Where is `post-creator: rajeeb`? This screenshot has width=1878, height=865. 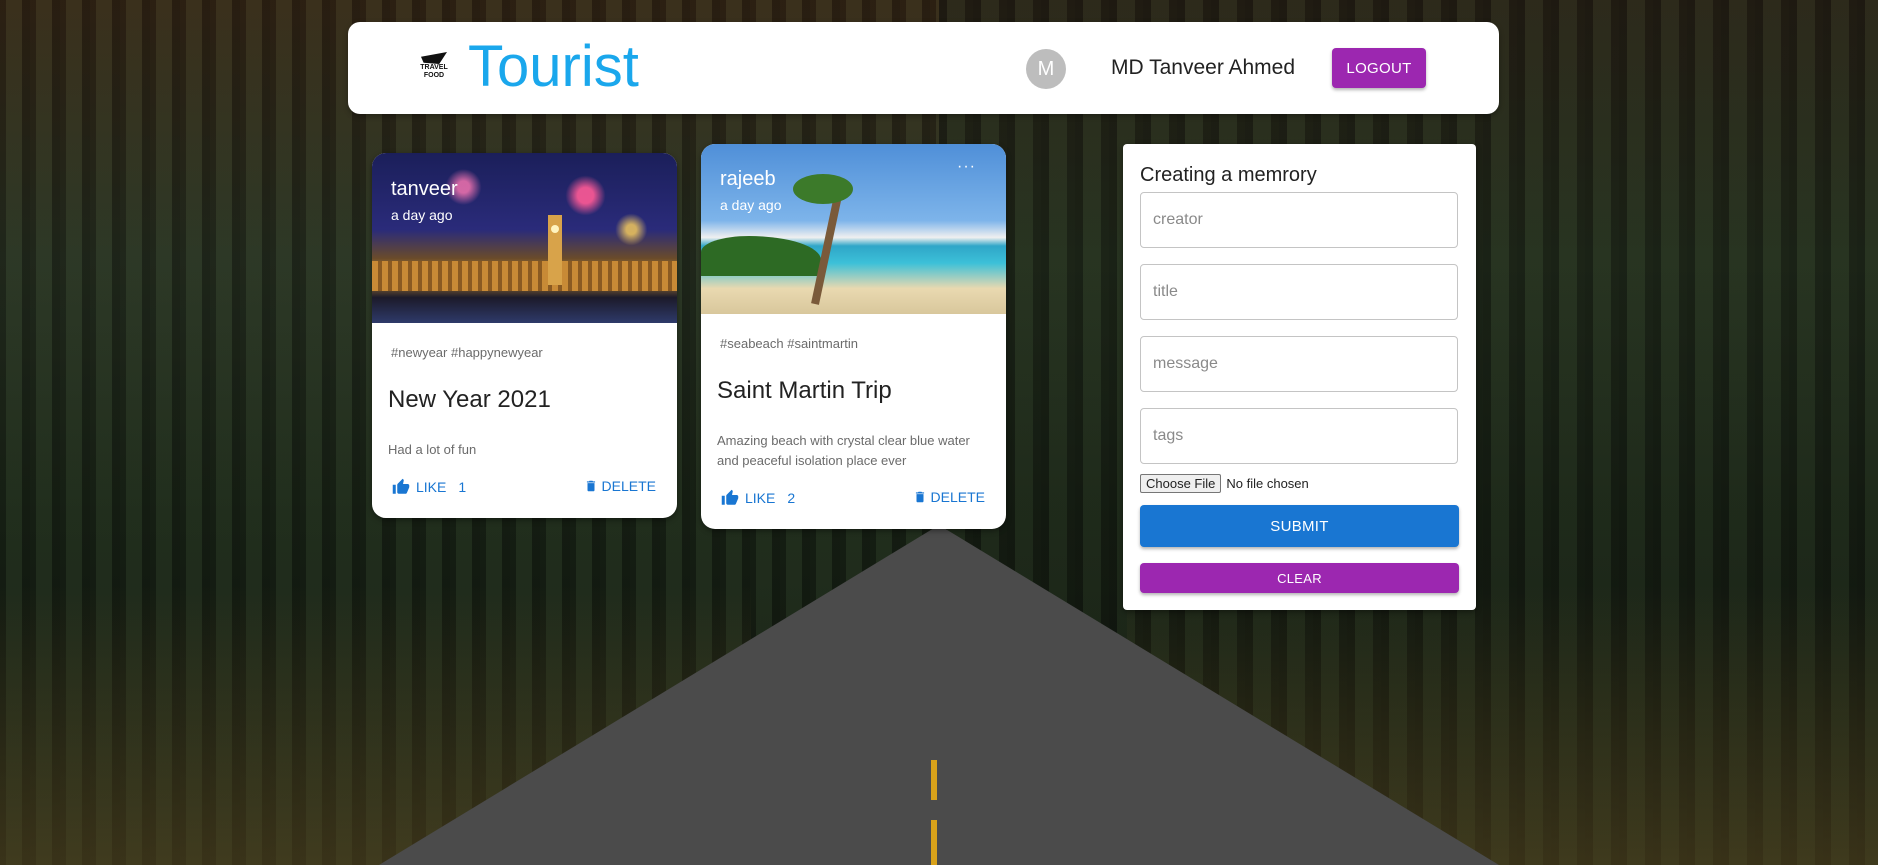
post-creator: rajeeb is located at coordinates (748, 179).